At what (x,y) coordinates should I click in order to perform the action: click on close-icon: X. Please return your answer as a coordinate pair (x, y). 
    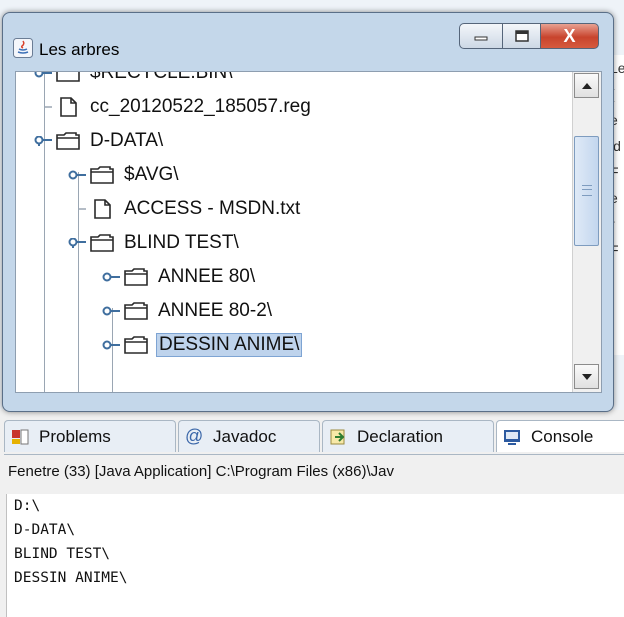
    Looking at the image, I should click on (569, 35).